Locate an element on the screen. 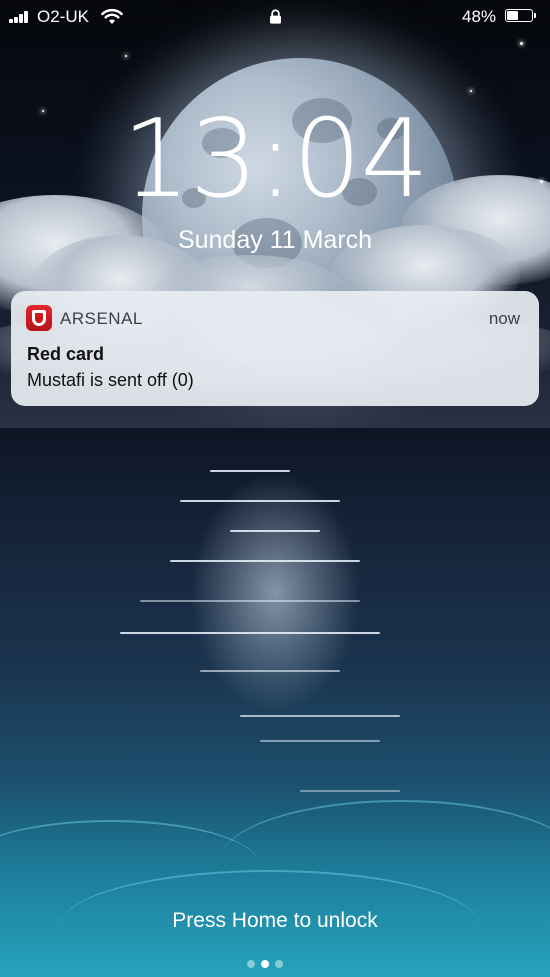  wifi-icon is located at coordinates (112, 16).